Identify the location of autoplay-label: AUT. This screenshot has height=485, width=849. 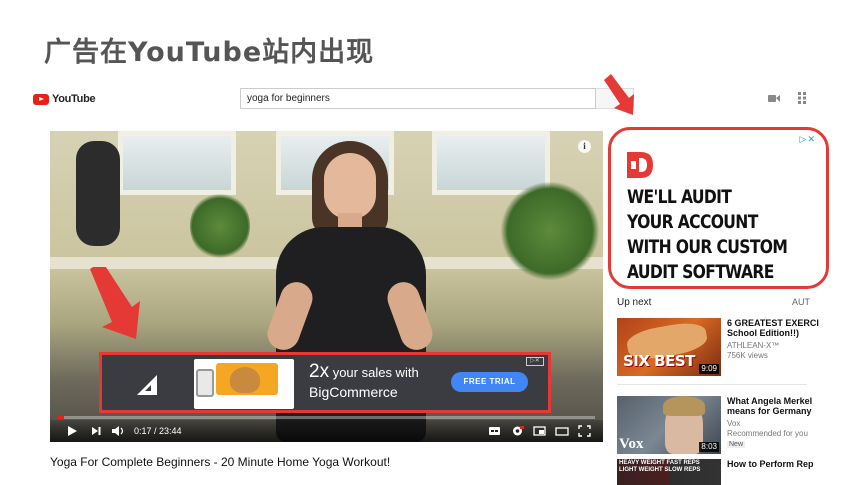
(801, 302).